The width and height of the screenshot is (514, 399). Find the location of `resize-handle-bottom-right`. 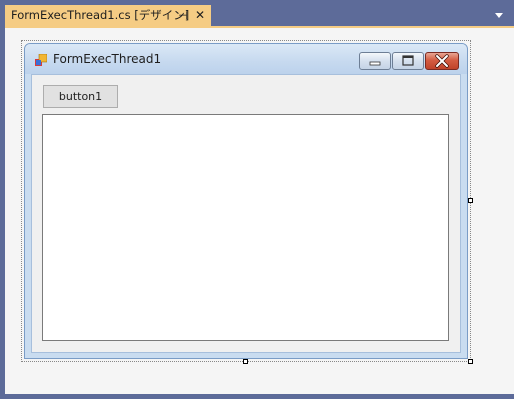

resize-handle-bottom-right is located at coordinates (470, 361).